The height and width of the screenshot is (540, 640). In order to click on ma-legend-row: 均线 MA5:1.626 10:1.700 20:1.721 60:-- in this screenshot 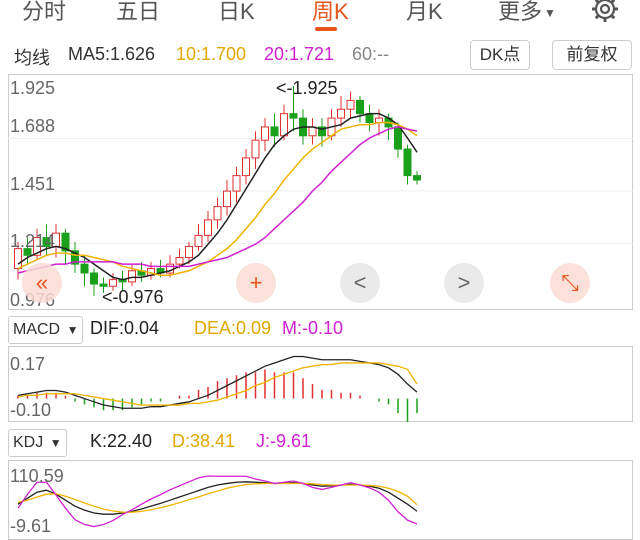, I will do `click(320, 56)`.